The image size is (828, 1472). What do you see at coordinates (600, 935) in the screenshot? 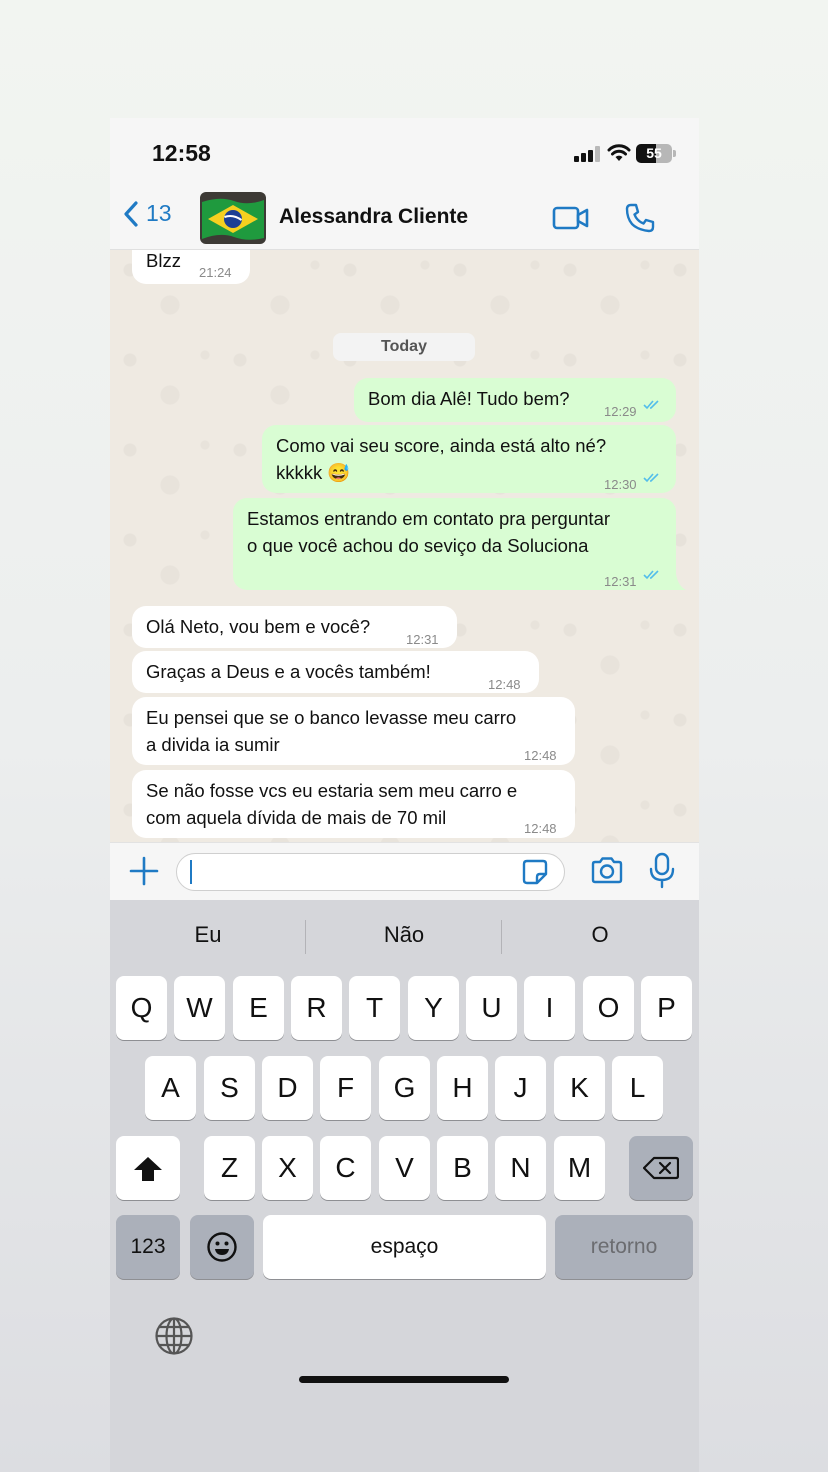
I see `suggestion-3: O` at bounding box center [600, 935].